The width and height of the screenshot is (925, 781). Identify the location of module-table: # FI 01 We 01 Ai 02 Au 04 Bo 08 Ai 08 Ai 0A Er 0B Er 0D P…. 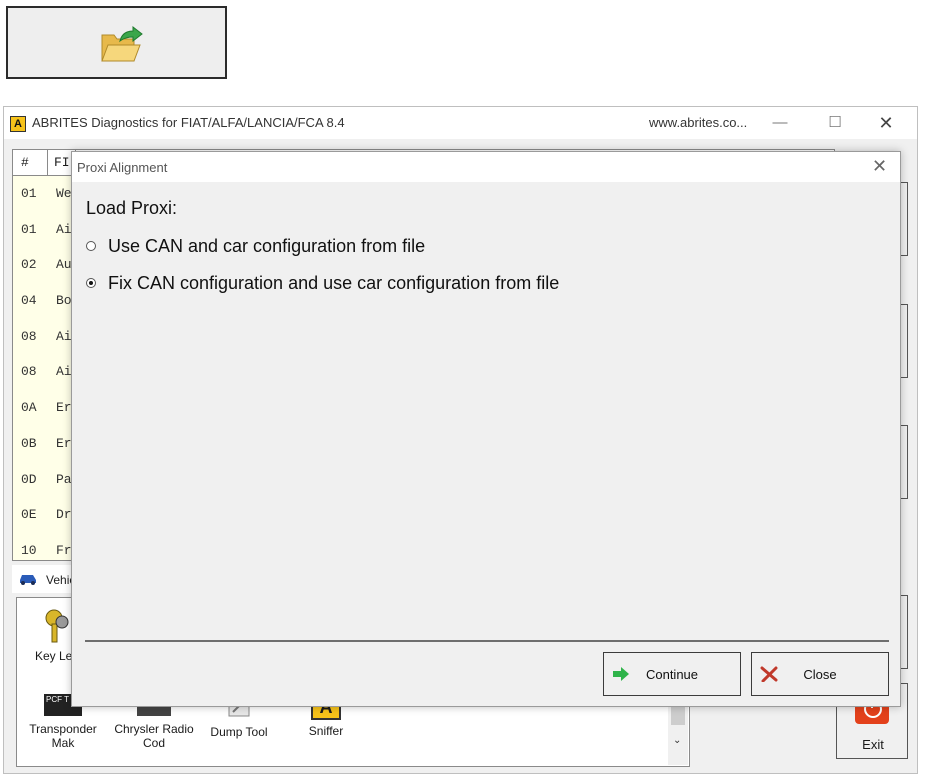
(44, 355).